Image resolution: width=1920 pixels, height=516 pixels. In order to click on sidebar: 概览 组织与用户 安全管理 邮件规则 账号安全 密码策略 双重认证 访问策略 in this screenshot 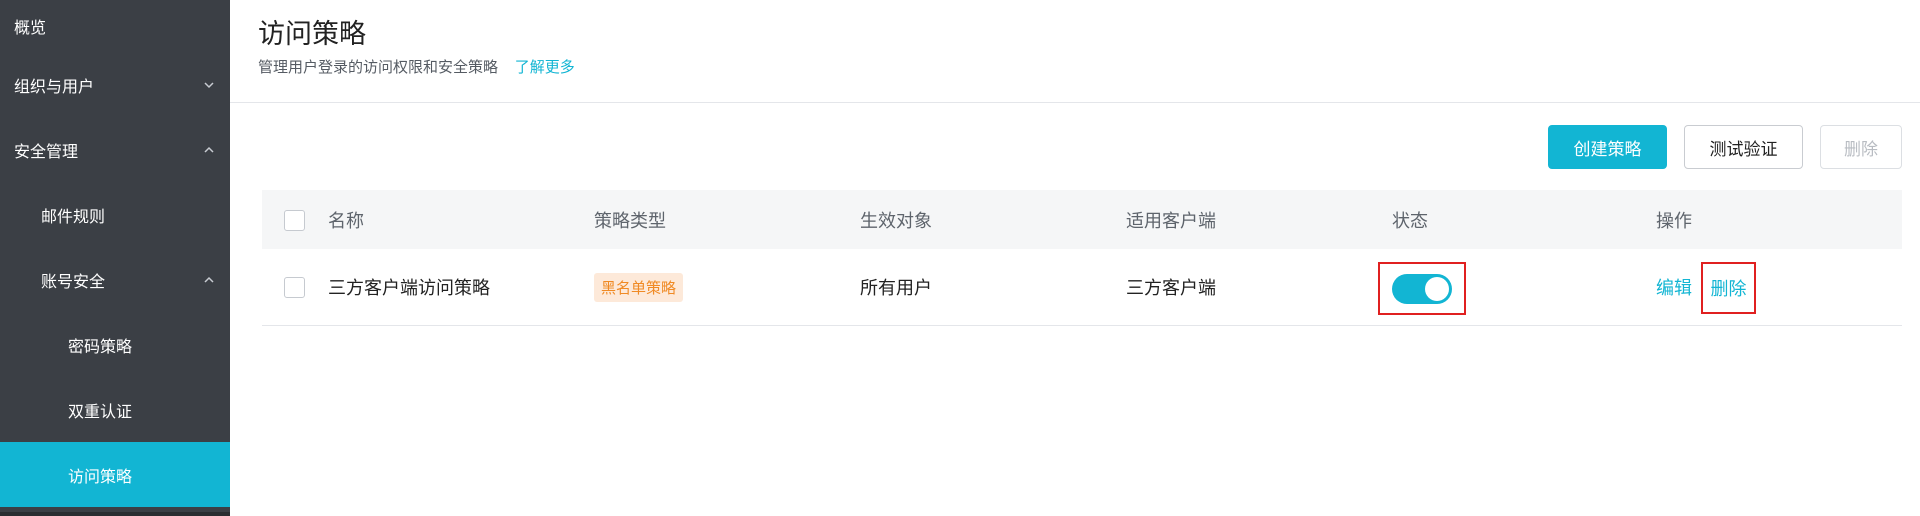, I will do `click(115, 258)`.